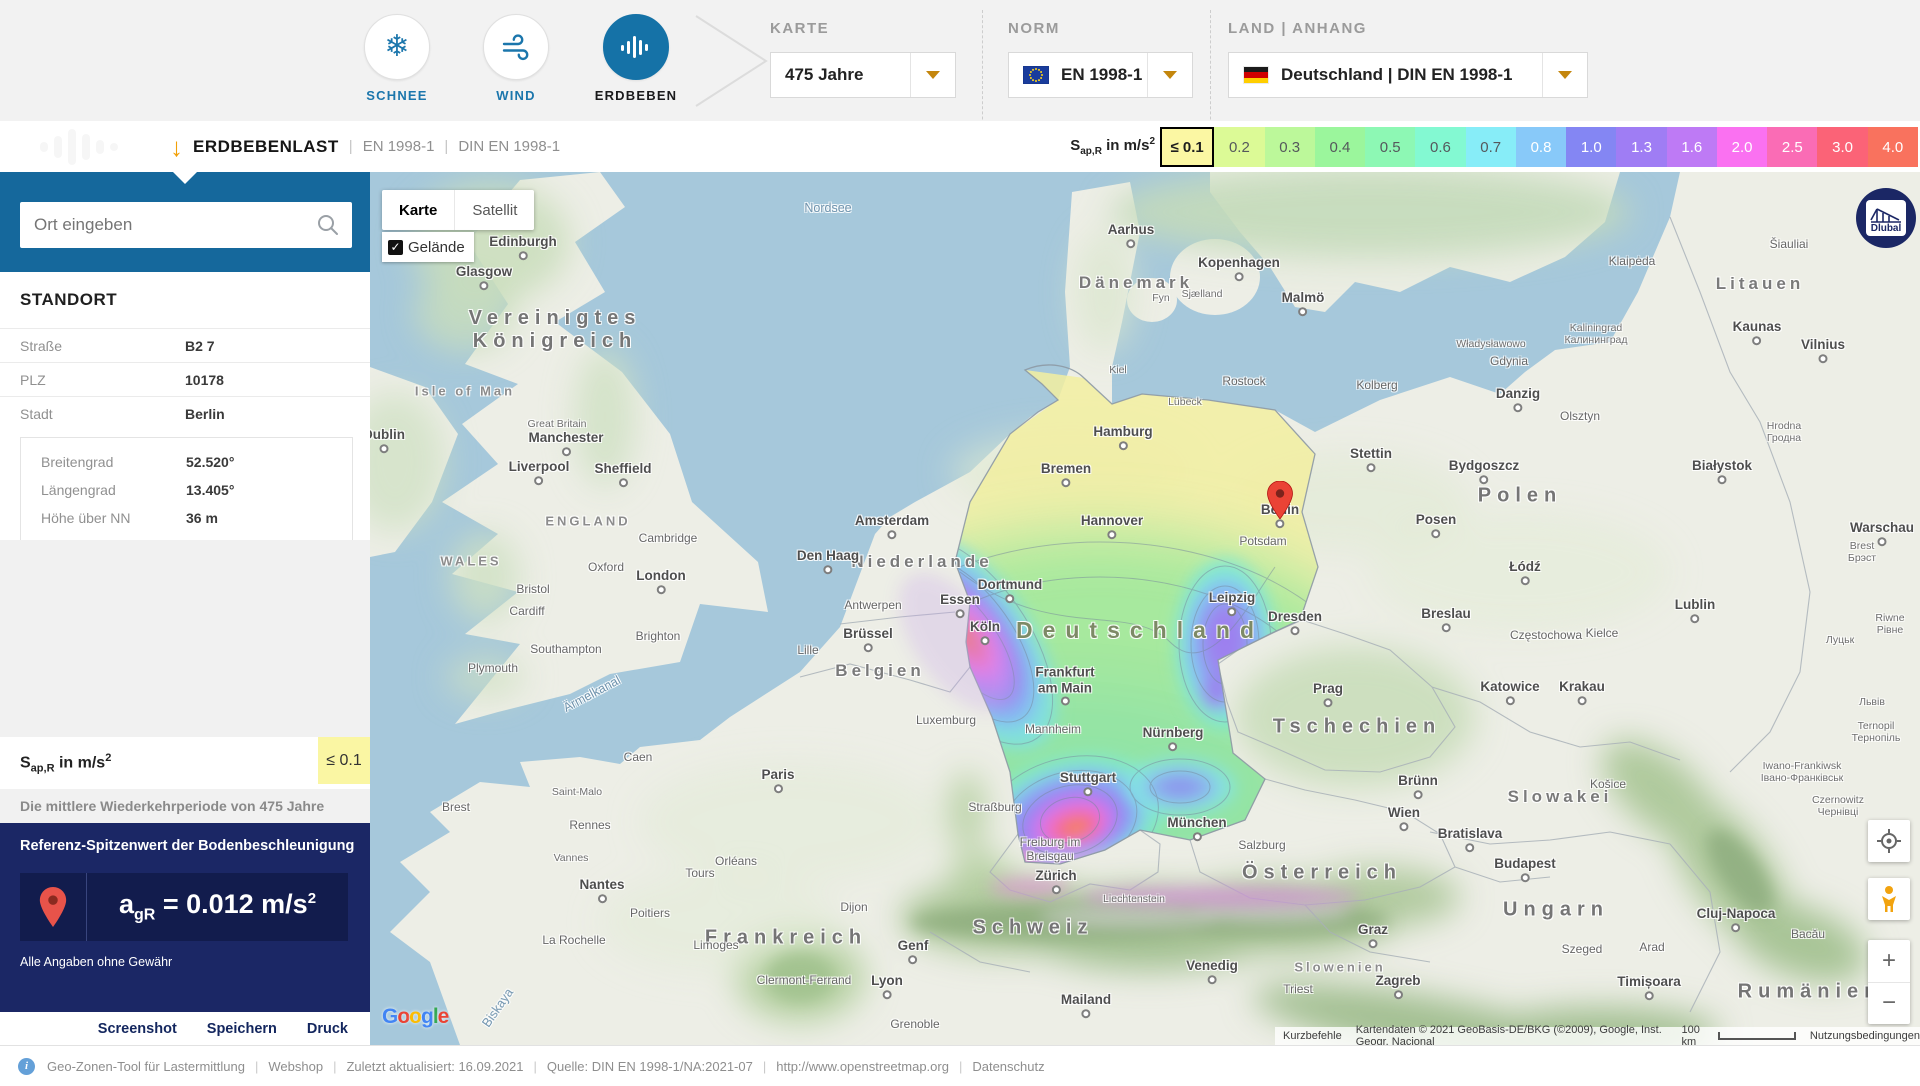  What do you see at coordinates (1591, 147) in the screenshot?
I see `legend-swatch: 1.0` at bounding box center [1591, 147].